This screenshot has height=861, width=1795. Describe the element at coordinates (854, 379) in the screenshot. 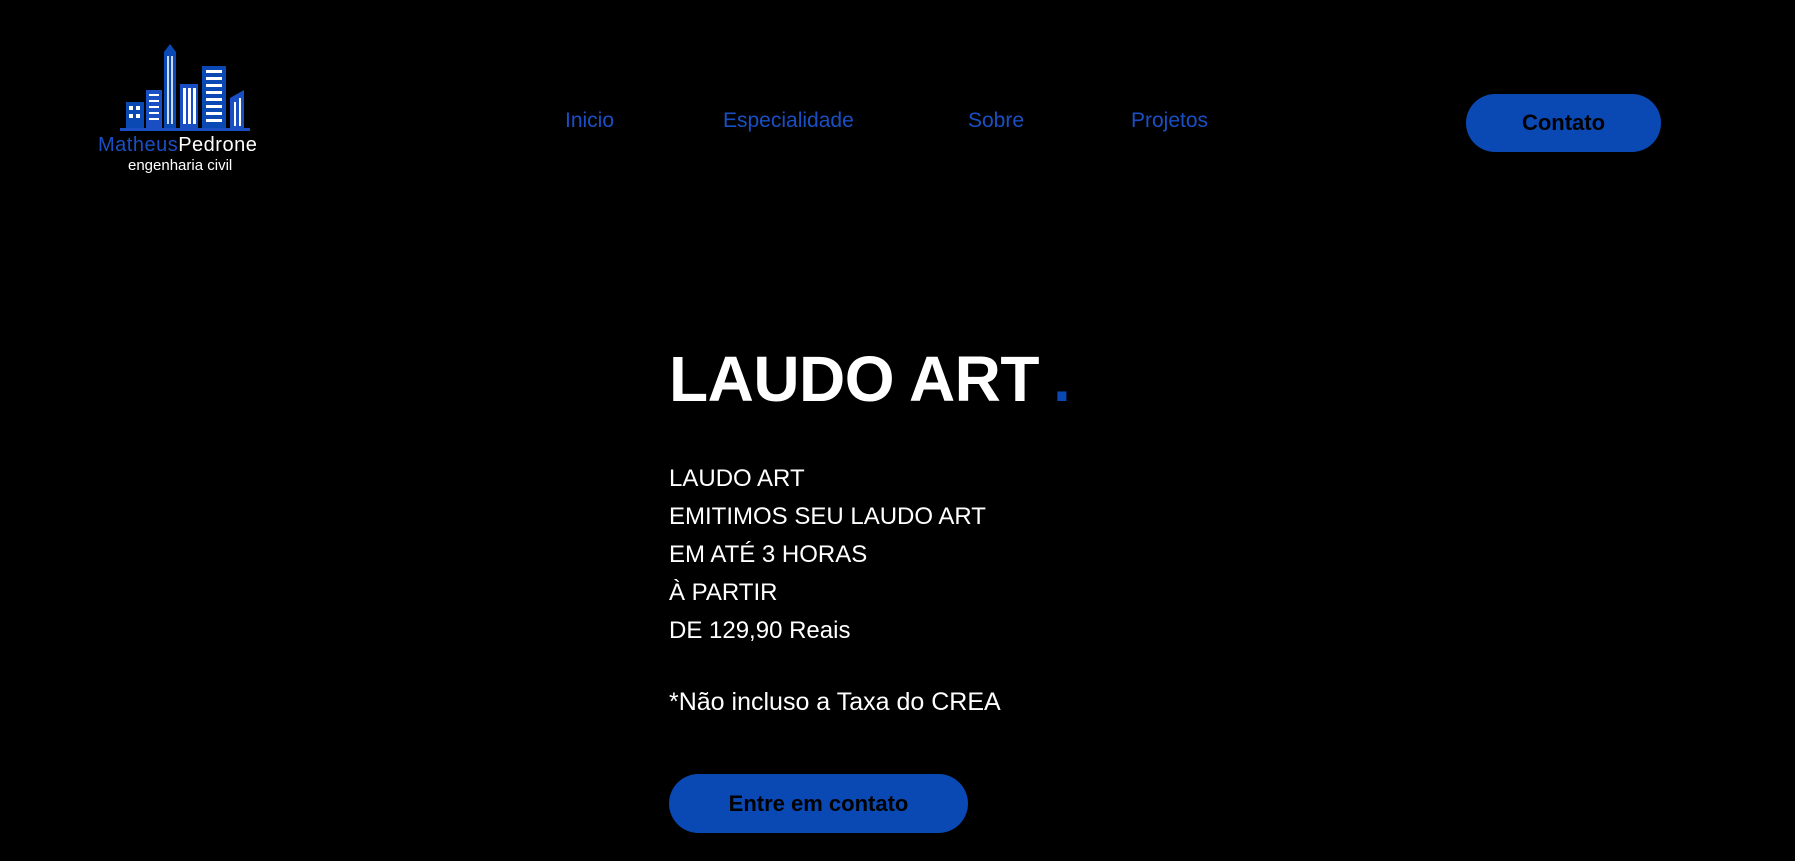

I see `hero-title-text: LAUDO ART` at that location.